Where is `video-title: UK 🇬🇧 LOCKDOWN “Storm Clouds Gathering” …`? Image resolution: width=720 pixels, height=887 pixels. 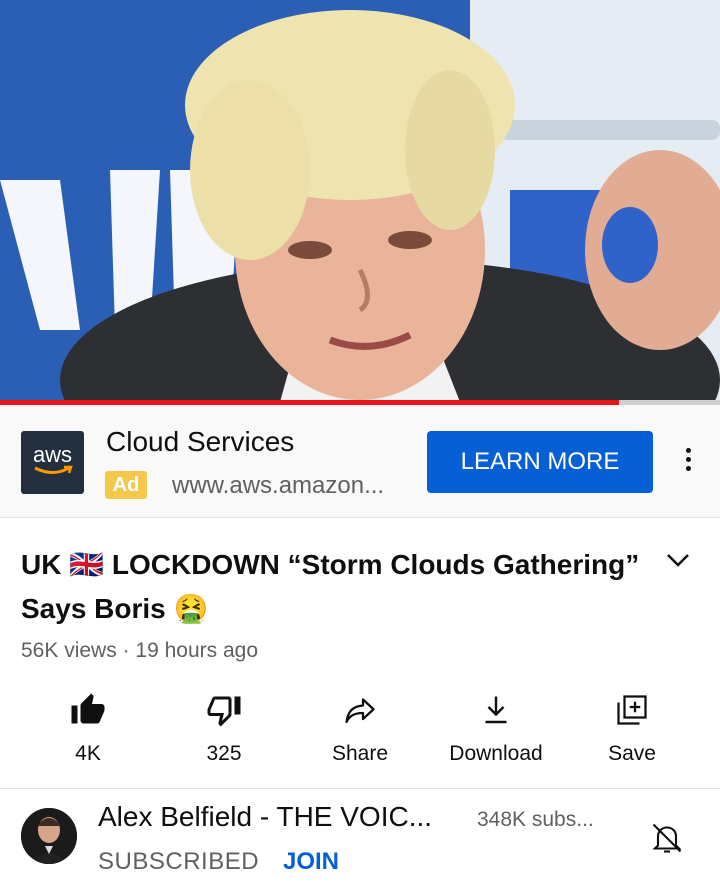 video-title: UK 🇬🇧 LOCKDOWN “Storm Clouds Gathering” … is located at coordinates (331, 587).